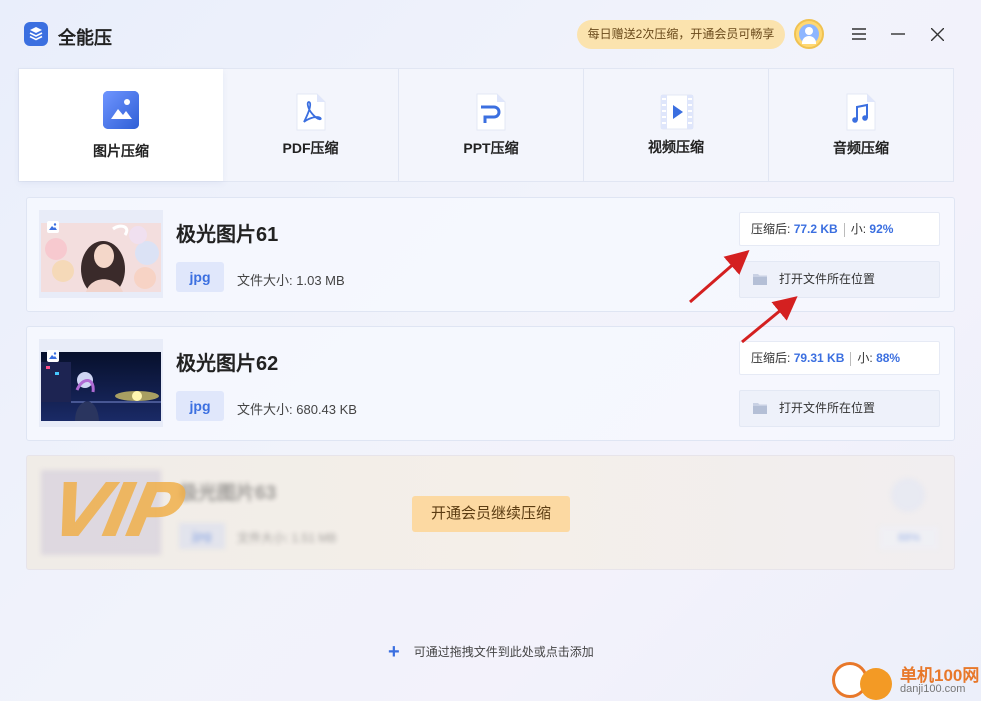 This screenshot has height=701, width=981. I want to click on user-avatar, so click(809, 34).